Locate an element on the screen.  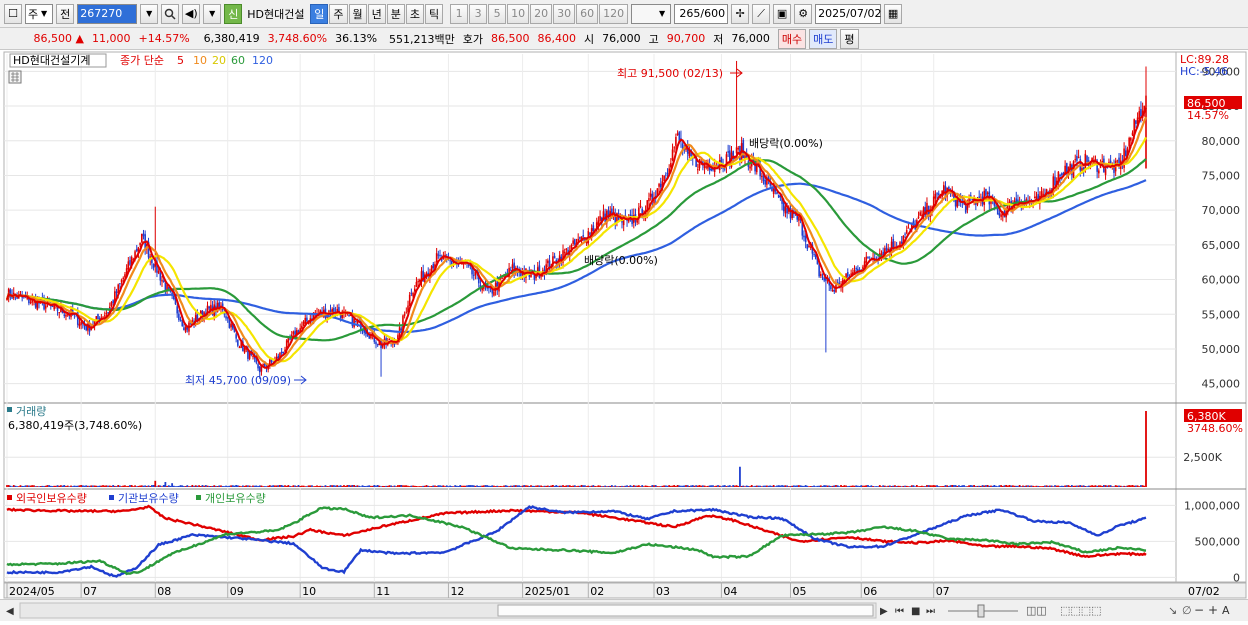
ma-legend-60: 60 is located at coordinates (238, 60).